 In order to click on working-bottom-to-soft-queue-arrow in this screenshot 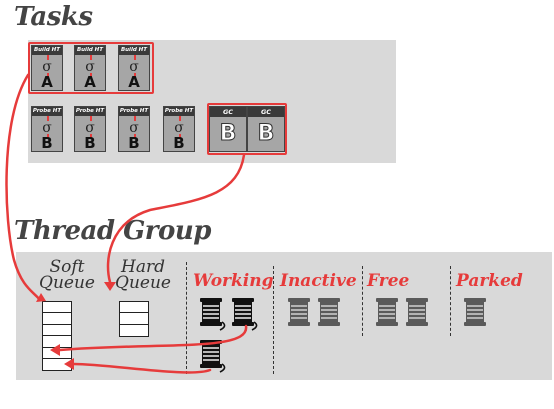, I will do `click(142, 368)`.